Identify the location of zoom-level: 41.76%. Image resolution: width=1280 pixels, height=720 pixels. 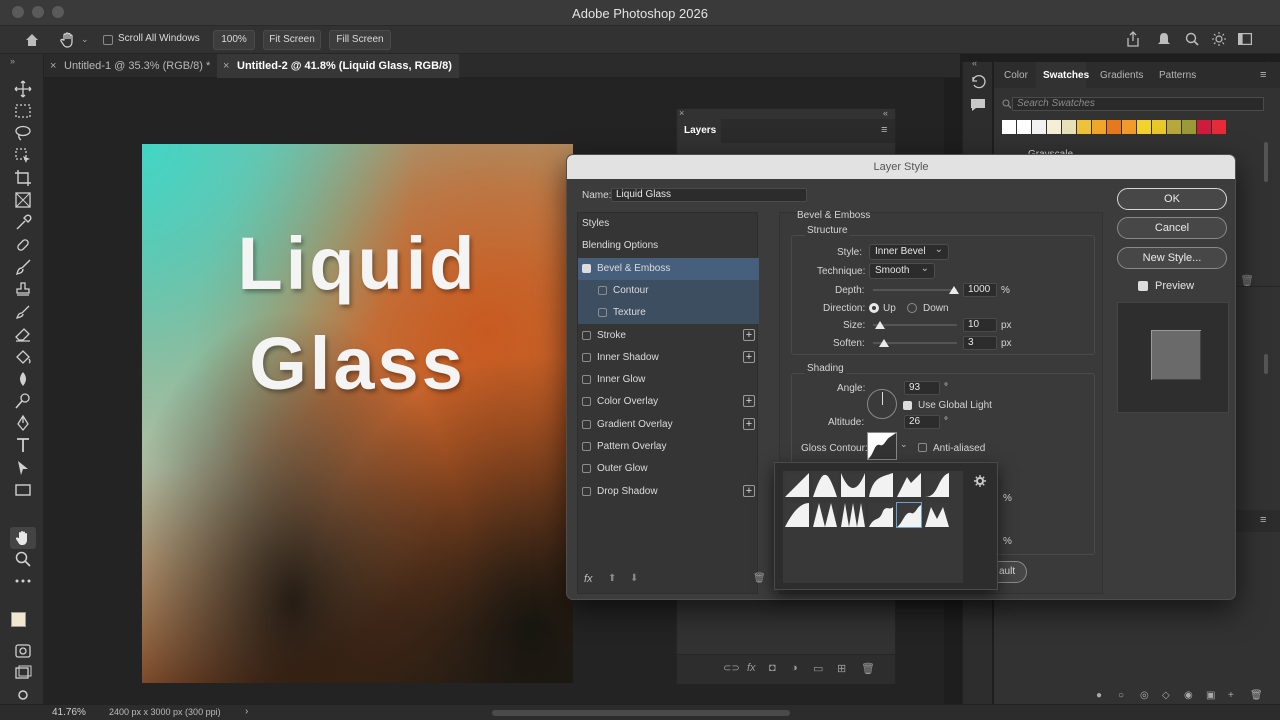
(69, 712).